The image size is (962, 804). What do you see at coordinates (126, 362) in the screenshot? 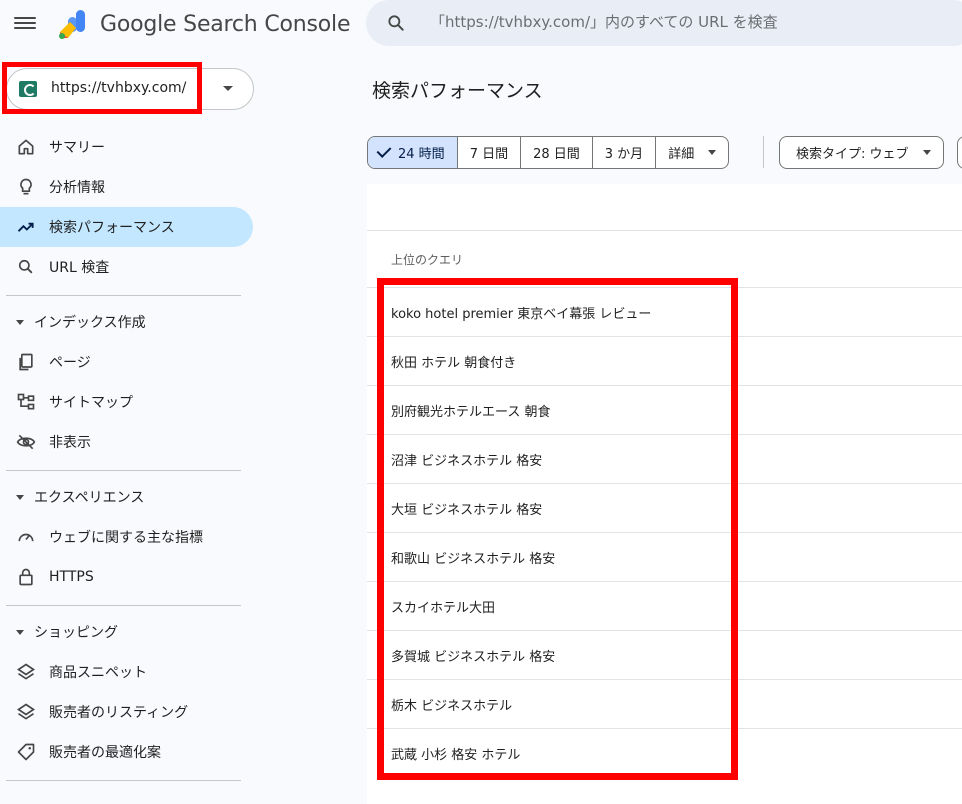
I see `sidebar-item-pages: ページ` at bounding box center [126, 362].